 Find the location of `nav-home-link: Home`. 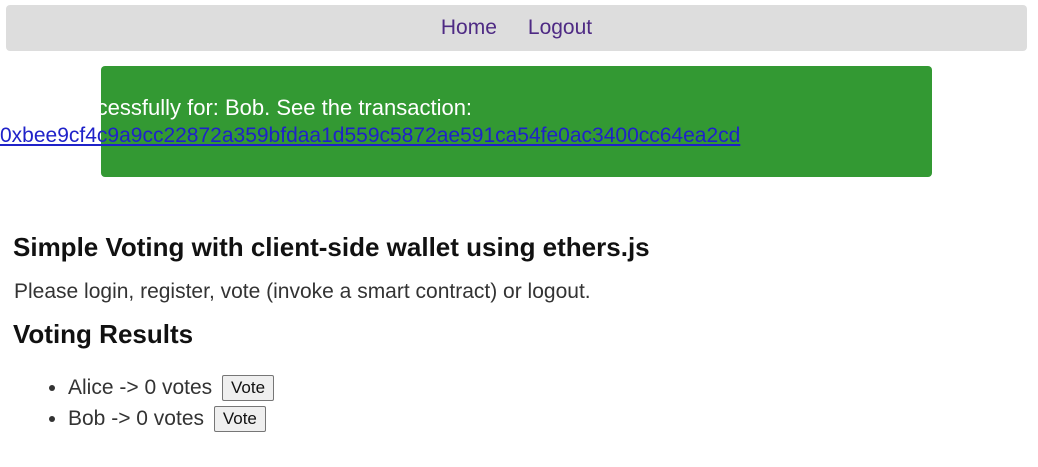

nav-home-link: Home is located at coordinates (469, 28).